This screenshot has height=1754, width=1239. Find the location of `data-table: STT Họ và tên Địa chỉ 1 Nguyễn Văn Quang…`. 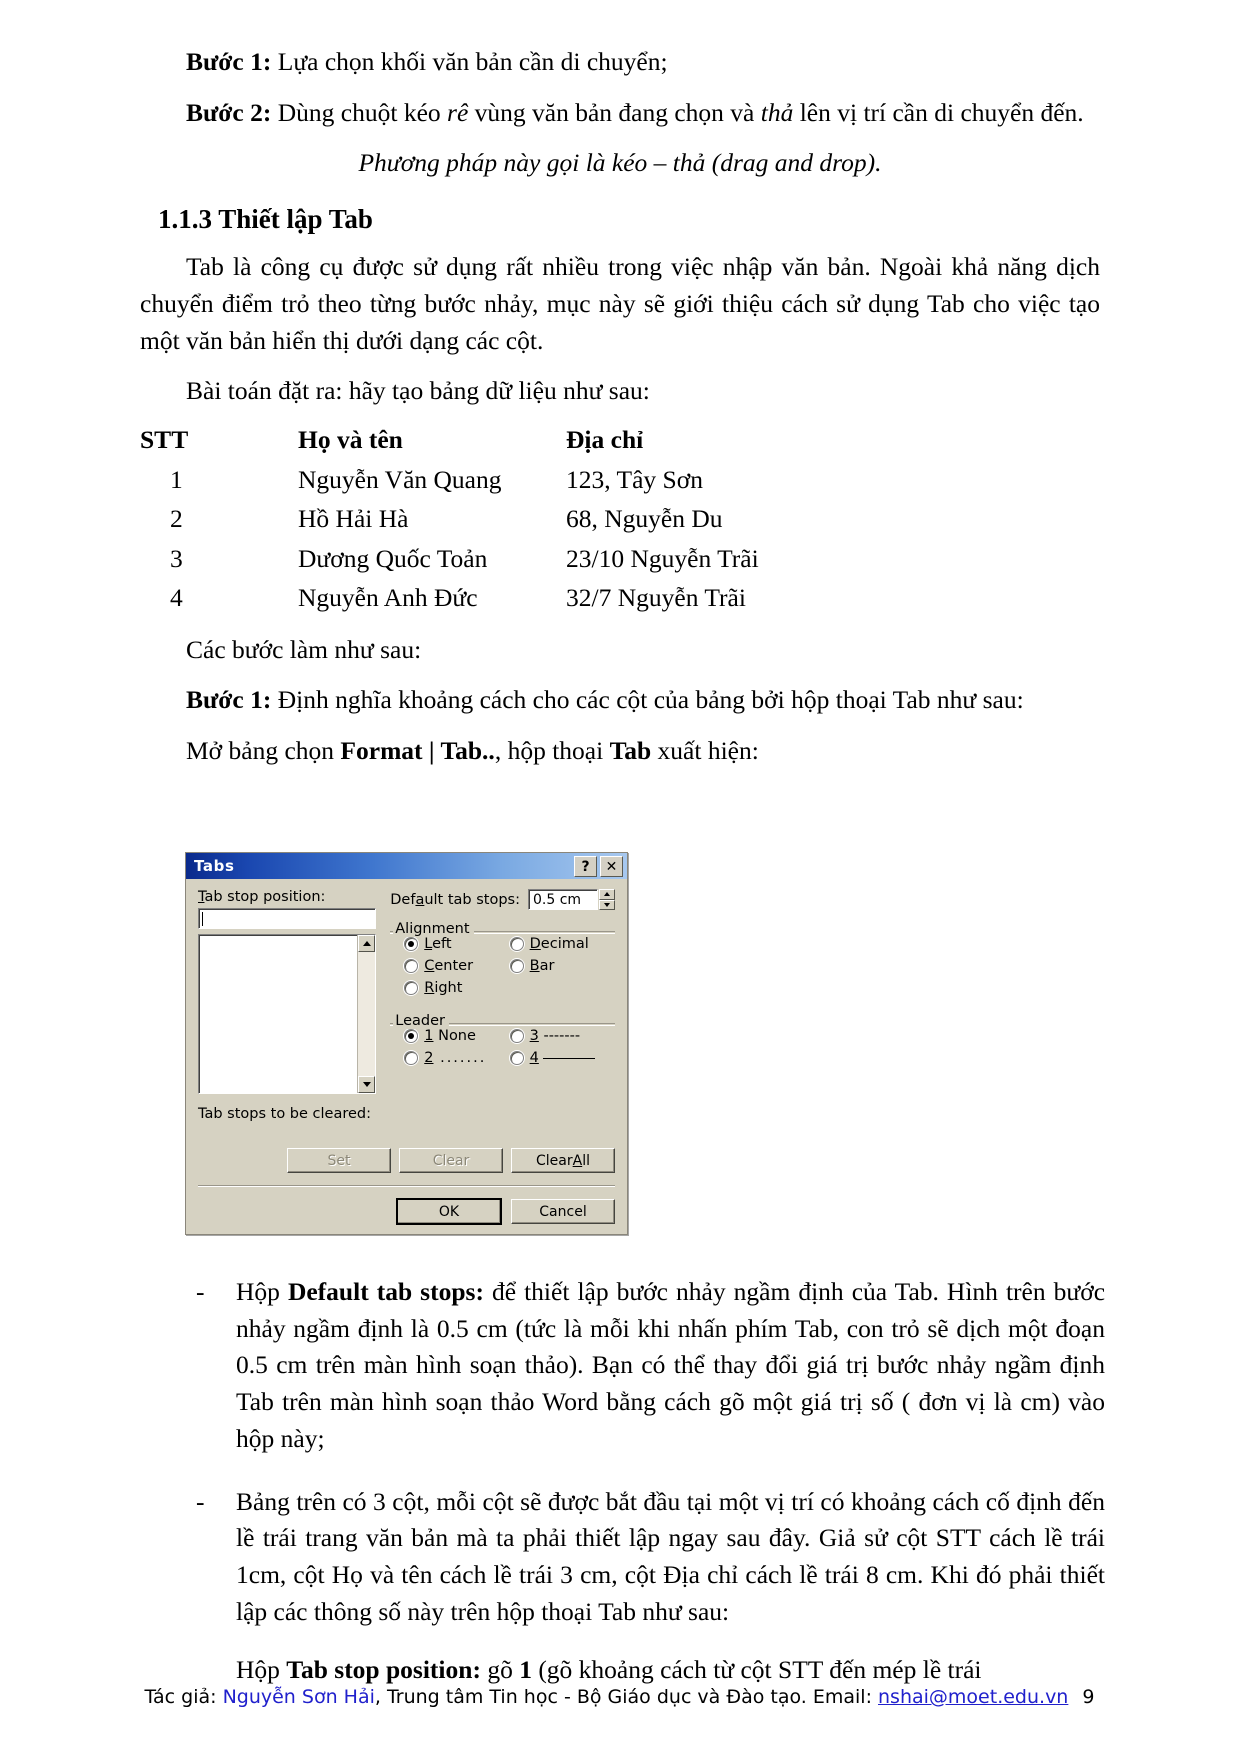

data-table: STT Họ và tên Địa chỉ 1 Nguyễn Văn Quang… is located at coordinates (503, 519).